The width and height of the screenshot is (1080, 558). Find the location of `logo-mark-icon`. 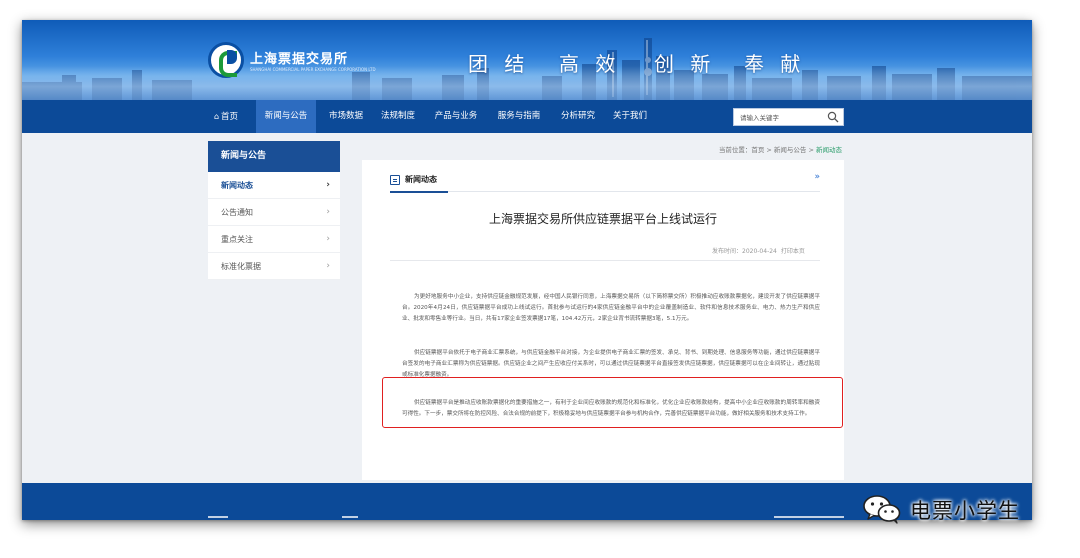

logo-mark-icon is located at coordinates (226, 60).